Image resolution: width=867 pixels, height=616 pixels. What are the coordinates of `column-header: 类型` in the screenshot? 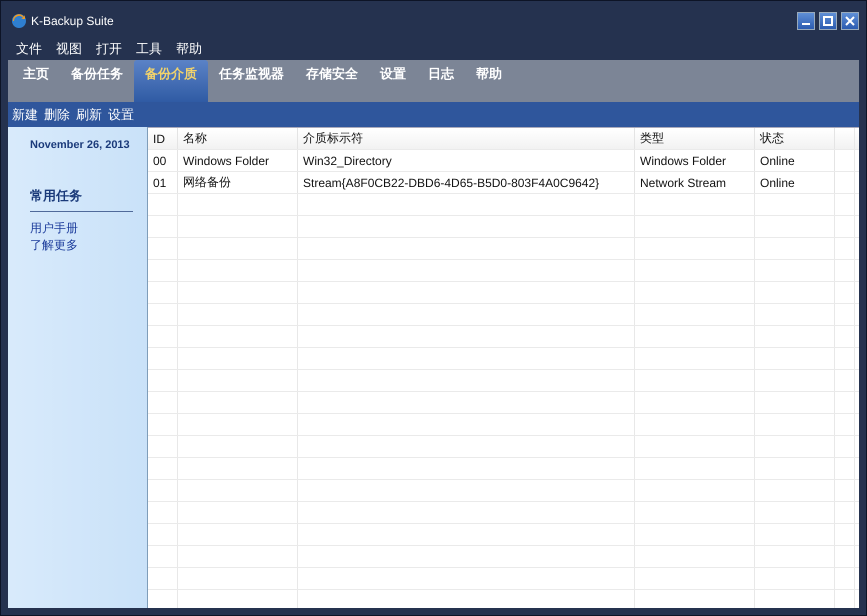 It's located at (695, 138).